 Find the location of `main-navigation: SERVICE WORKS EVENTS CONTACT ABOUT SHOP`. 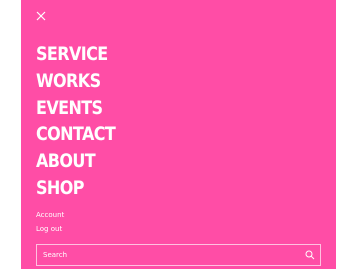

main-navigation: SERVICE WORKS EVENTS CONTACT ABOUT SHOP is located at coordinates (76, 122).